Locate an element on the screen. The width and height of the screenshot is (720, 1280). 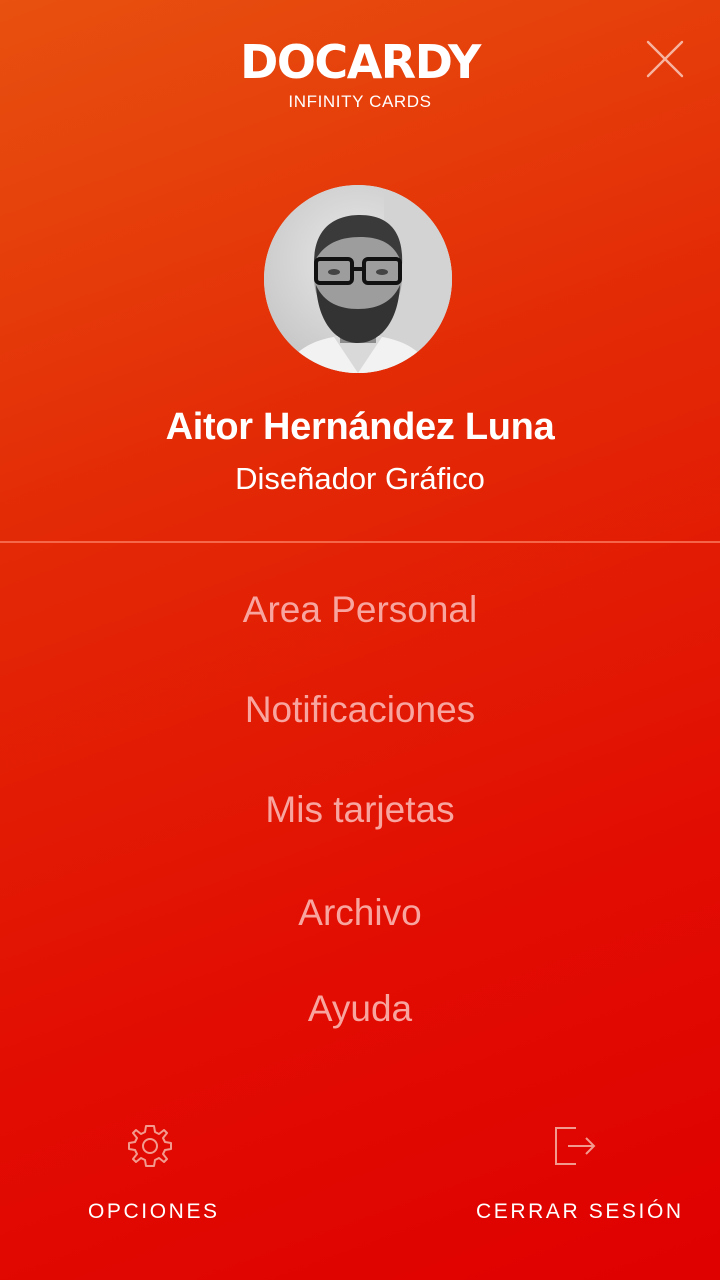
menu-item-archivo: Archivo is located at coordinates (360, 913).